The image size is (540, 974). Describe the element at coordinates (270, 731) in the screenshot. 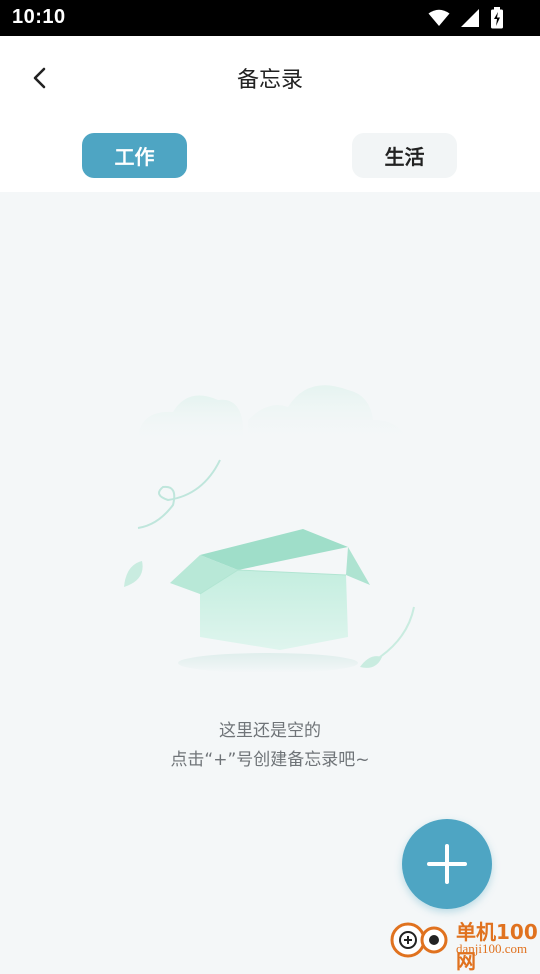

I see `empty-message-title: 这里还是空的` at that location.